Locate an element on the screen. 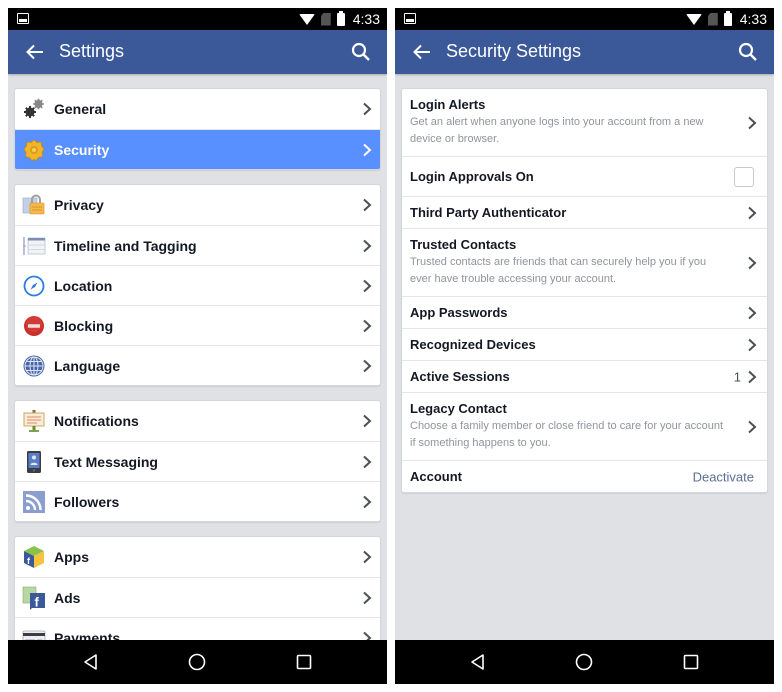 This screenshot has height=692, width=782. privacy-lock-icon is located at coordinates (34, 205).